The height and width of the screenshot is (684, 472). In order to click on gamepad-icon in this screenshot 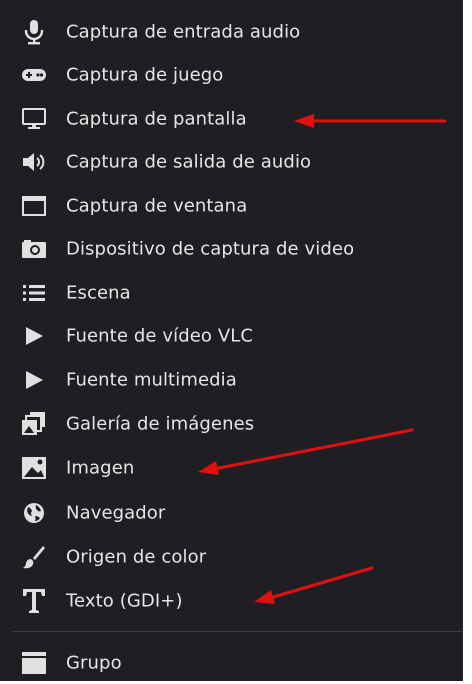, I will do `click(34, 75)`.